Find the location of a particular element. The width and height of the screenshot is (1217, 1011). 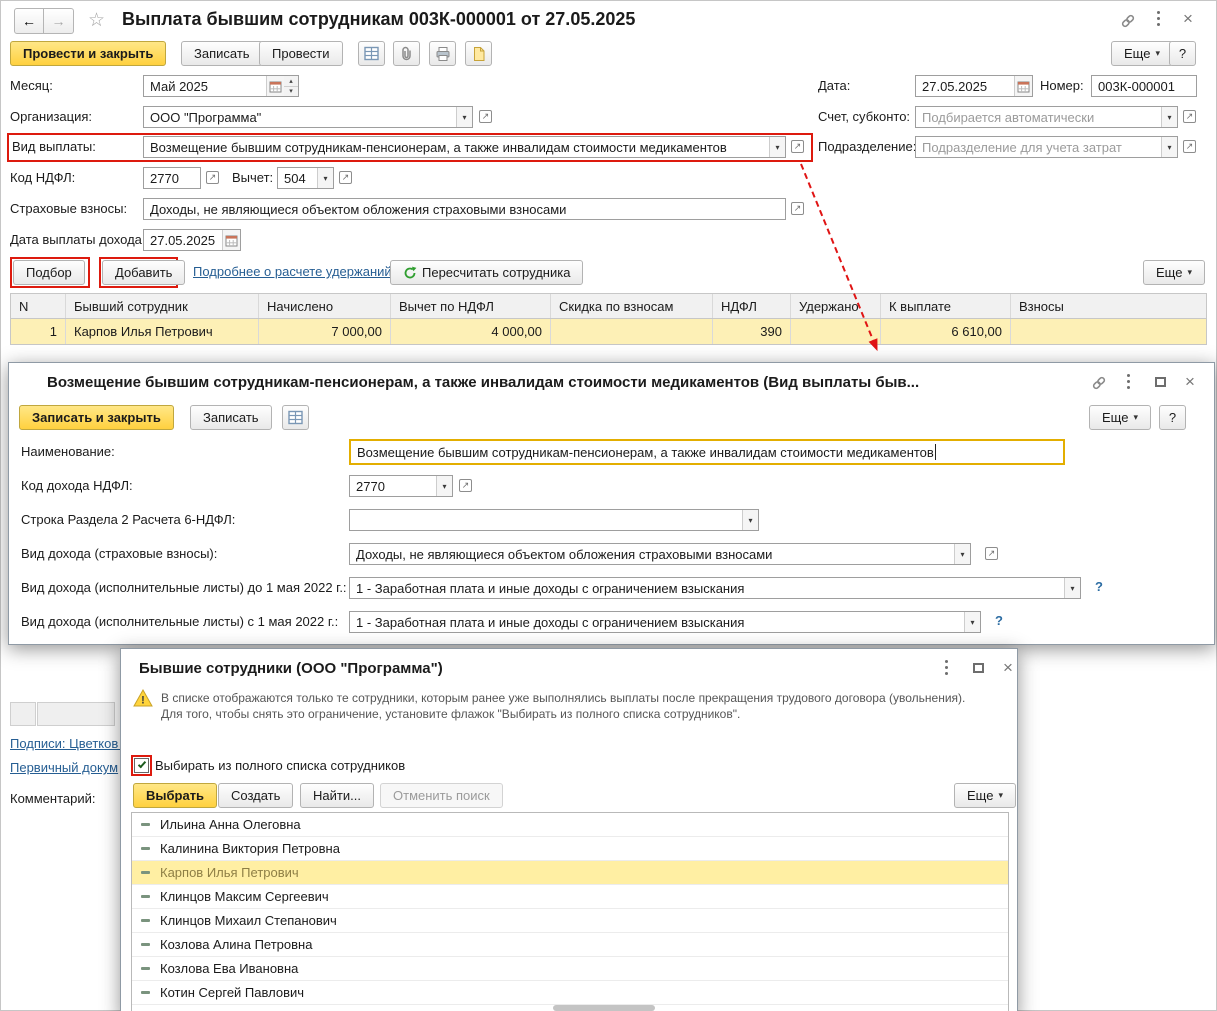

income-code-input: 2770 ▾ is located at coordinates (401, 486).